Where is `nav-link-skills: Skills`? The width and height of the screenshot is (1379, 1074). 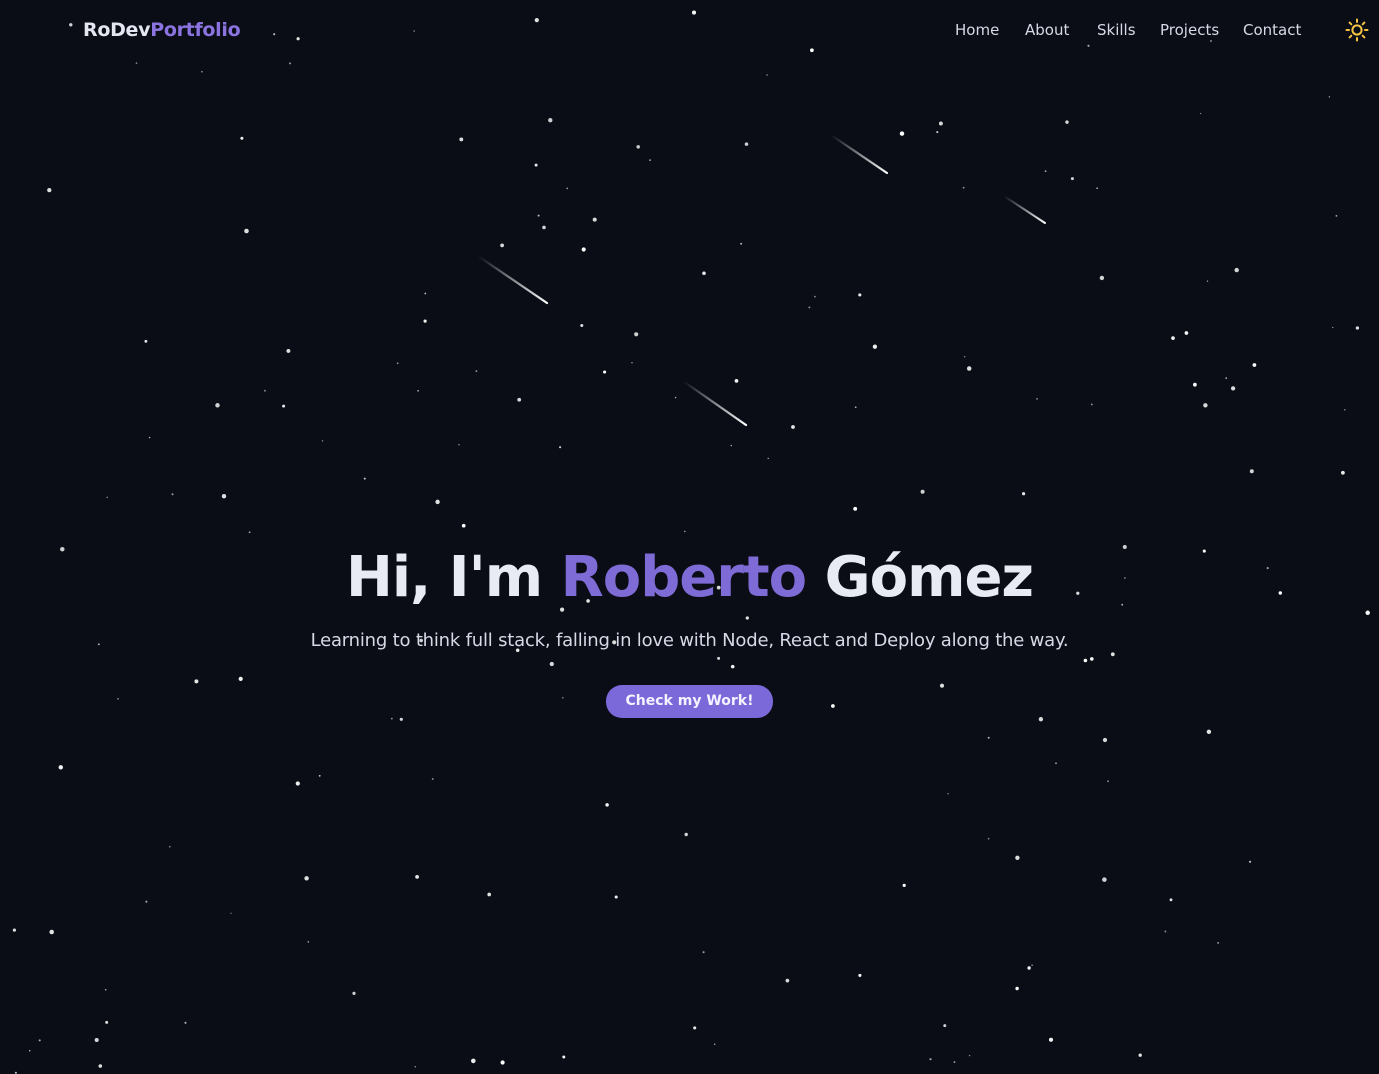
nav-link-skills: Skills is located at coordinates (1116, 30).